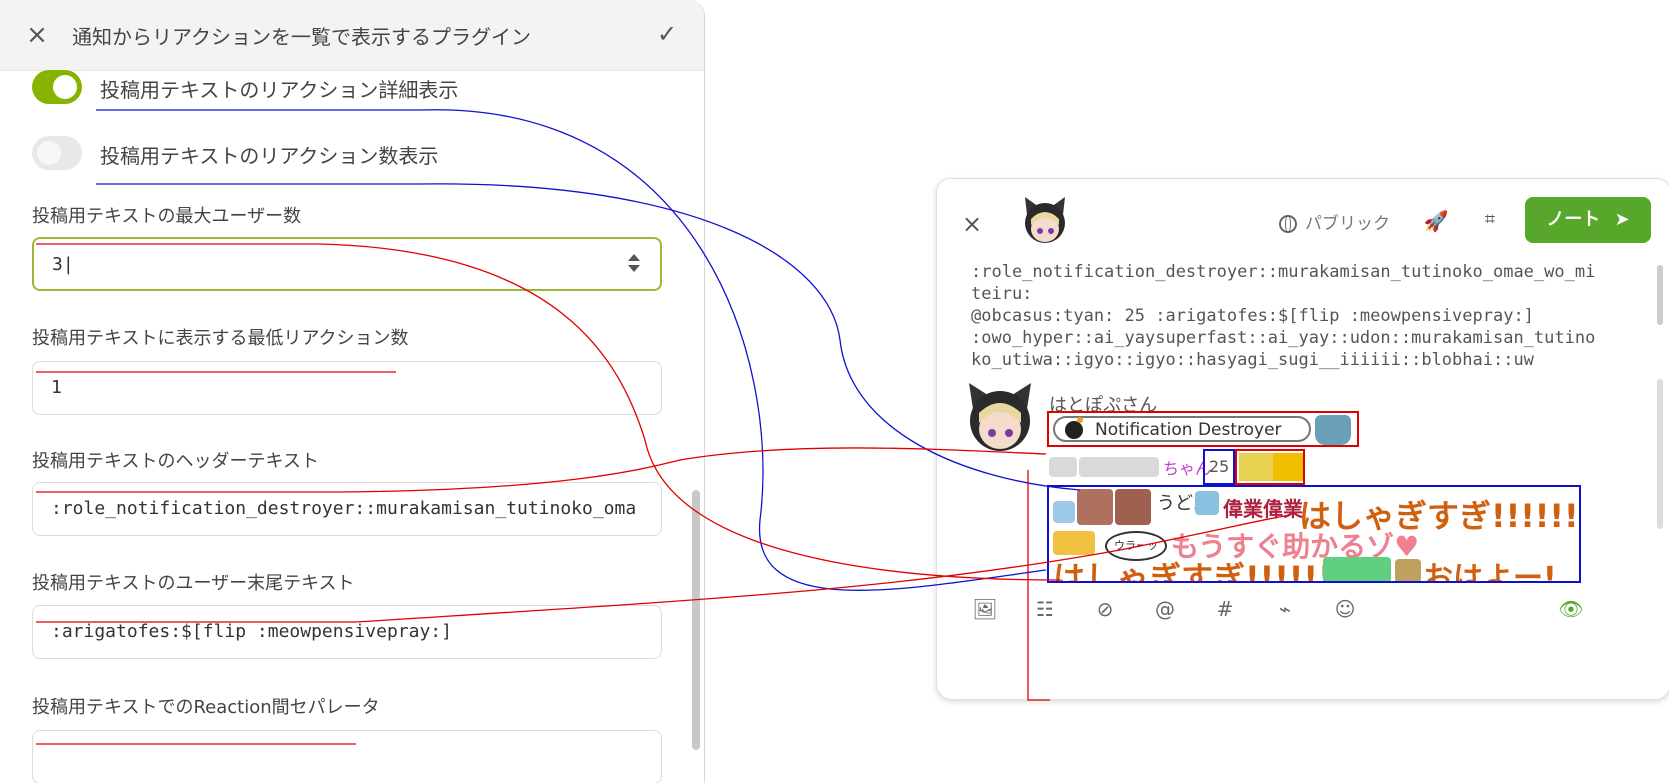 The height and width of the screenshot is (783, 1669). What do you see at coordinates (347, 264) in the screenshot?
I see `max-users-input: 3|` at bounding box center [347, 264].